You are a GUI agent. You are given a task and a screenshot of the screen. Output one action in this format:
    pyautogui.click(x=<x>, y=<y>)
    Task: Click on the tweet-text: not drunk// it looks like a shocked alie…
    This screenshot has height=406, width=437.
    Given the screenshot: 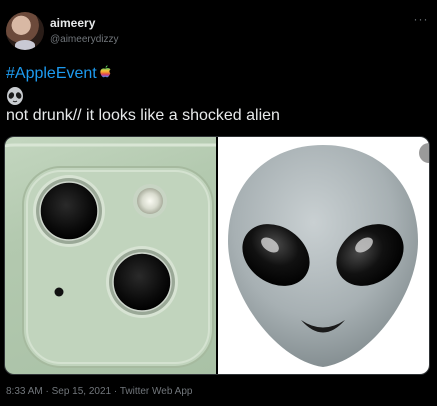 What is the action you would take?
    pyautogui.click(x=143, y=115)
    